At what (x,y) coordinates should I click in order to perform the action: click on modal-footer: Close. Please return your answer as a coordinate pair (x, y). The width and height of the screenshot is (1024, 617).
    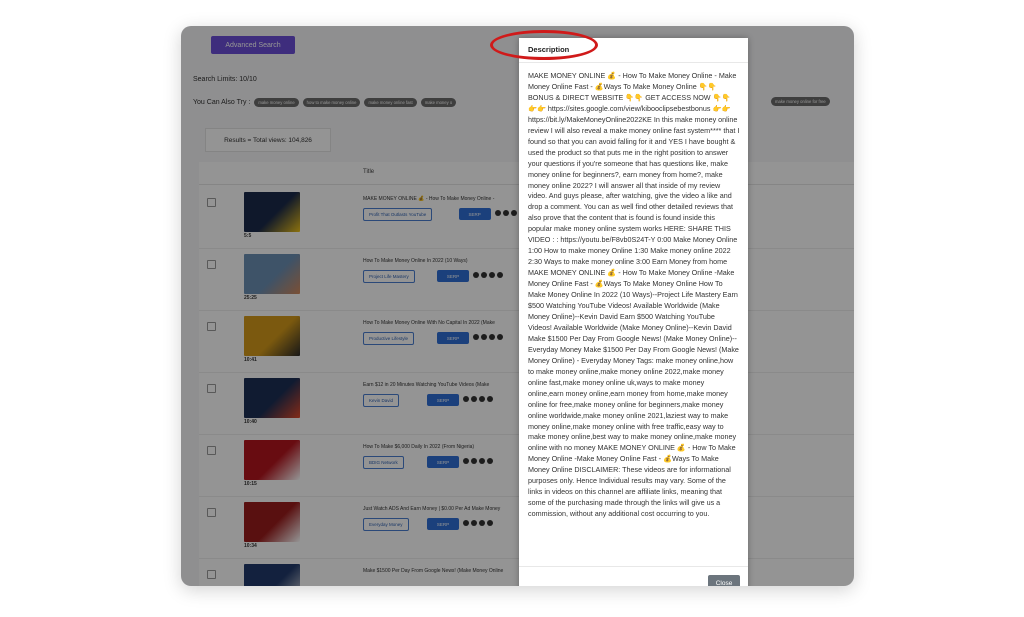
    Looking at the image, I should click on (633, 576).